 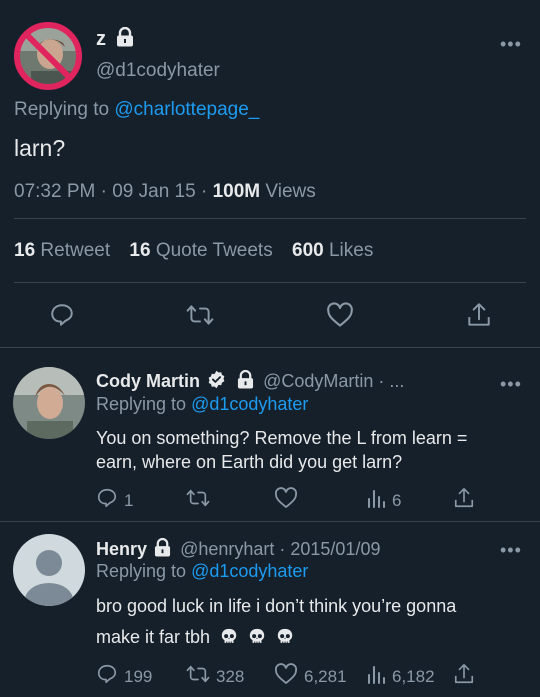 I want to click on quotes-label: Quote Tweets, so click(x=214, y=250).